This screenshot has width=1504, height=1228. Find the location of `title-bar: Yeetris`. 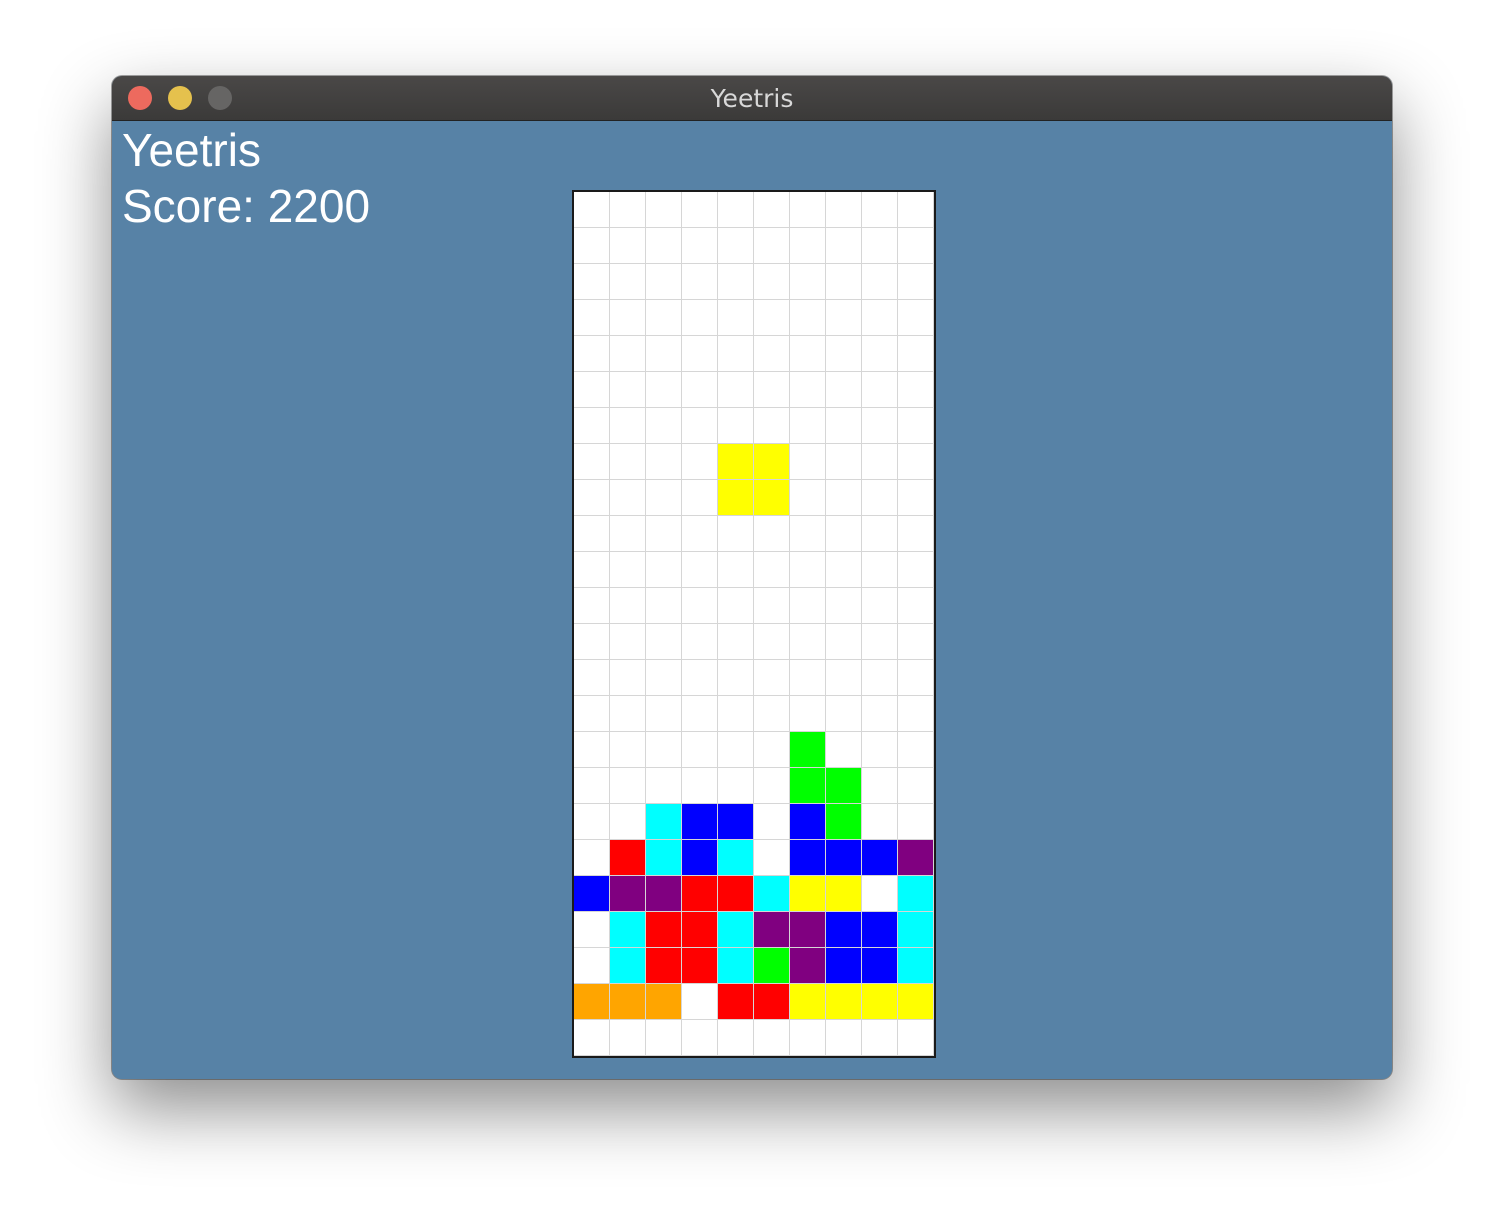

title-bar: Yeetris is located at coordinates (752, 98).